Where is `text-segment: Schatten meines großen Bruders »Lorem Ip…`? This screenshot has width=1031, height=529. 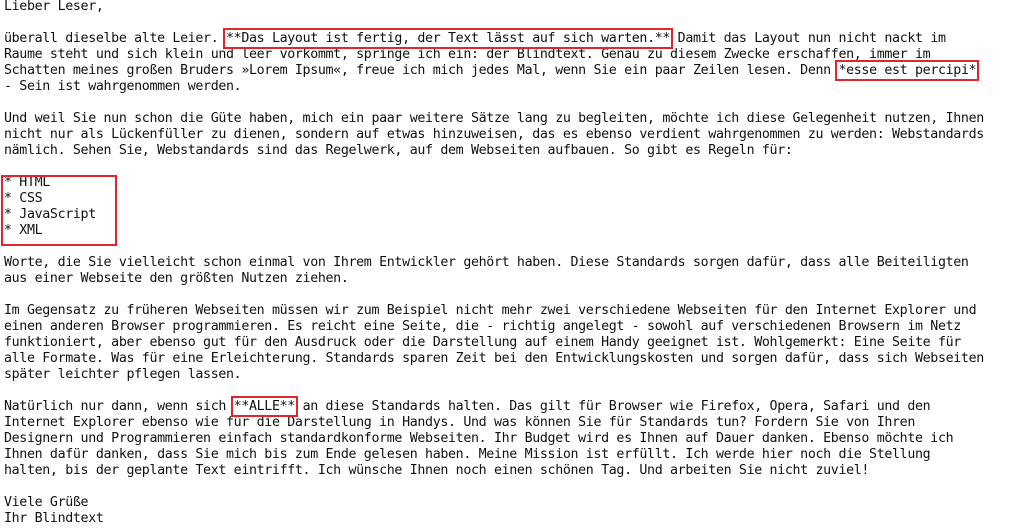 text-segment: Schatten meines großen Bruders »Lorem Ip… is located at coordinates (421, 70).